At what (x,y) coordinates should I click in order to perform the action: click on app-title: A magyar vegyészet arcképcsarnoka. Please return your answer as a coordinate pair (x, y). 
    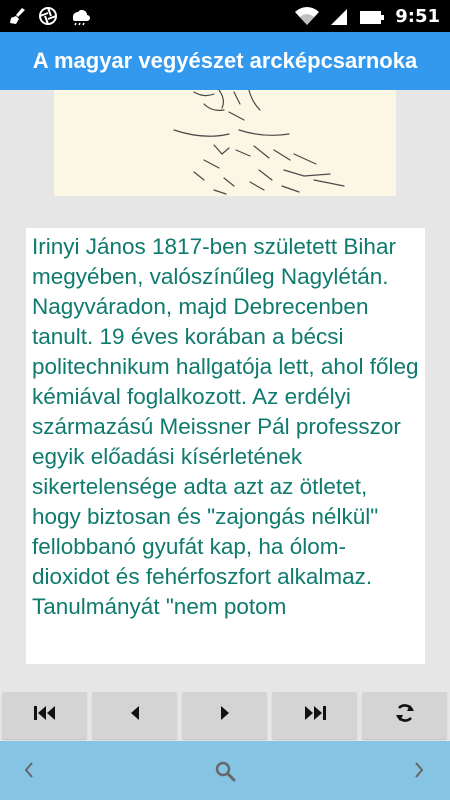
    Looking at the image, I should click on (225, 60).